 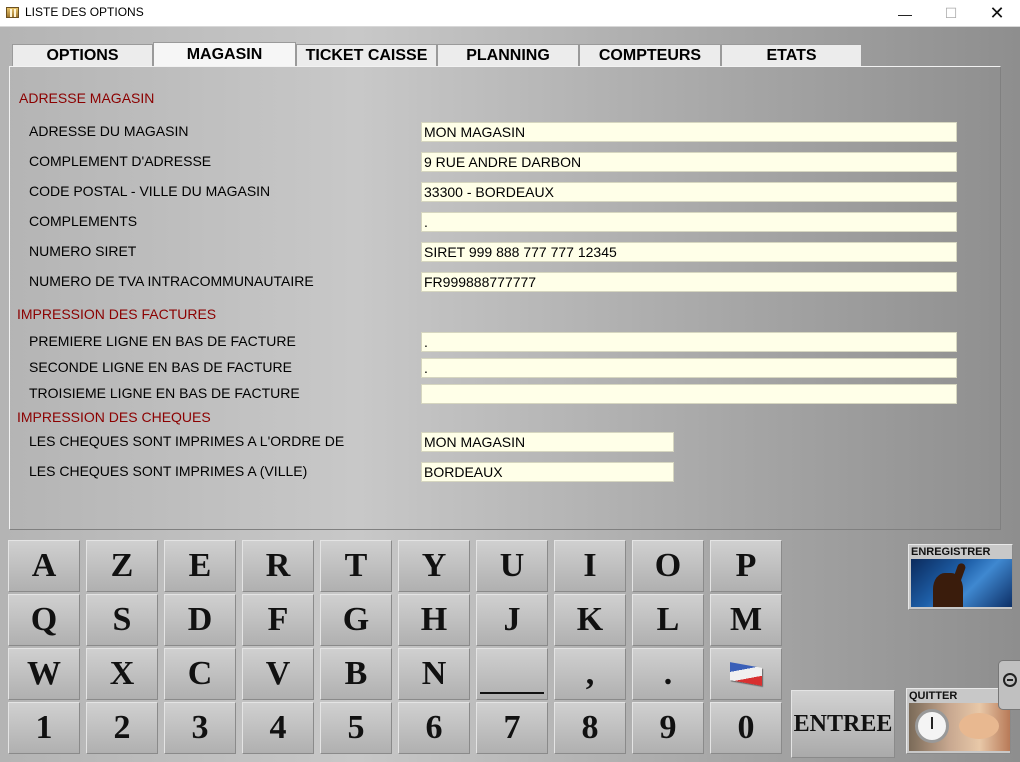 I want to click on tab-compteurs: COMPTEURS, so click(x=650, y=55).